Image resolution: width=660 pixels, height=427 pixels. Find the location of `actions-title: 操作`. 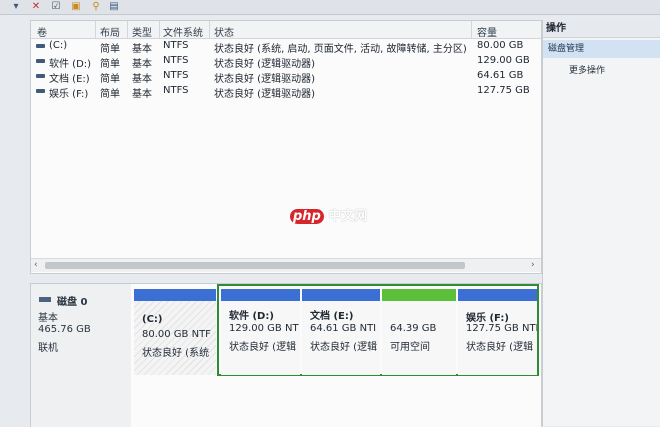

actions-title: 操作 is located at coordinates (601, 29).